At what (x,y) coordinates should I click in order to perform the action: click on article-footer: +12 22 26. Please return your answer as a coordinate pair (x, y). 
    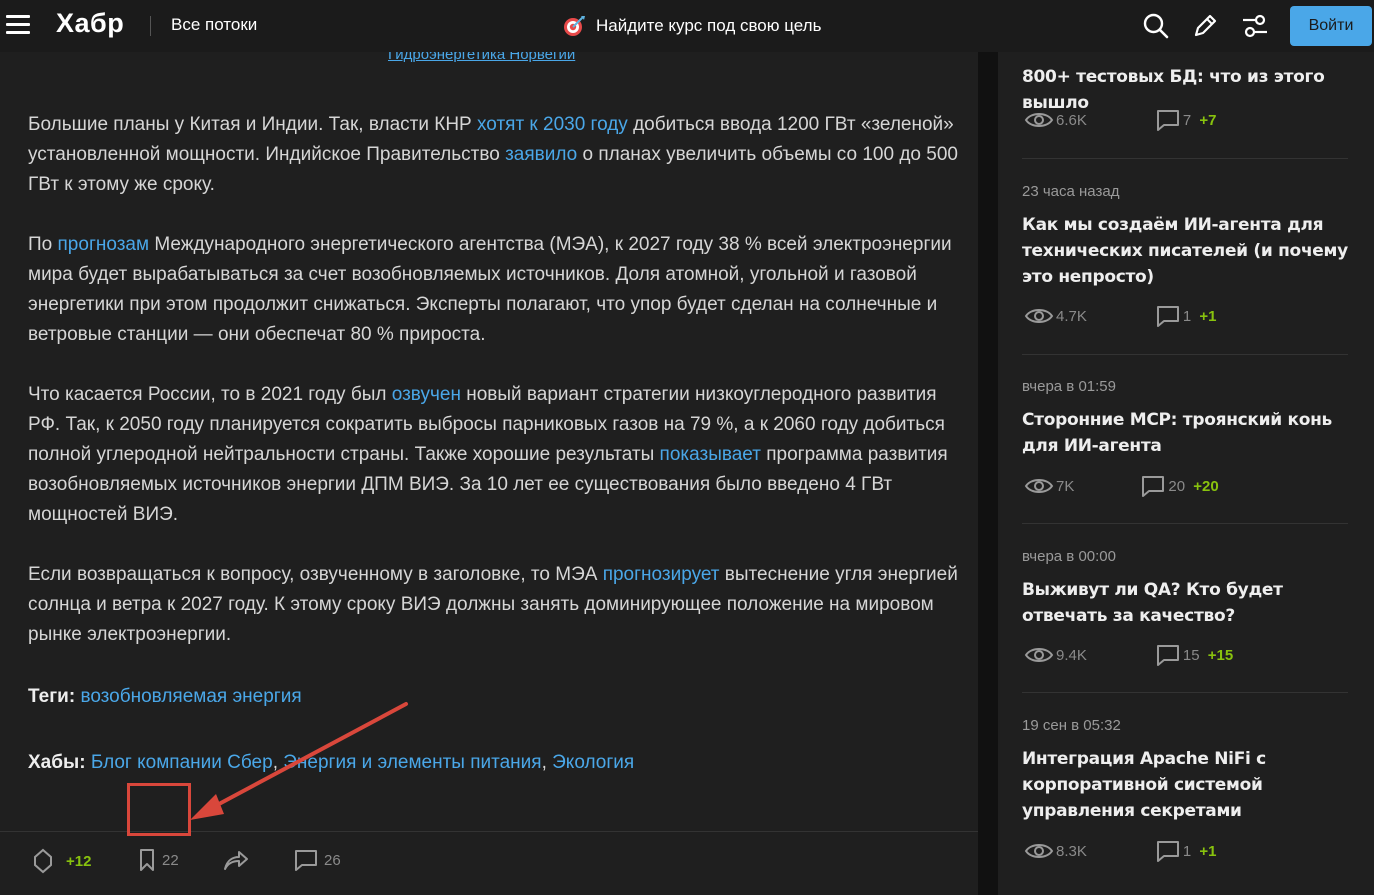
    Looking at the image, I should click on (489, 863).